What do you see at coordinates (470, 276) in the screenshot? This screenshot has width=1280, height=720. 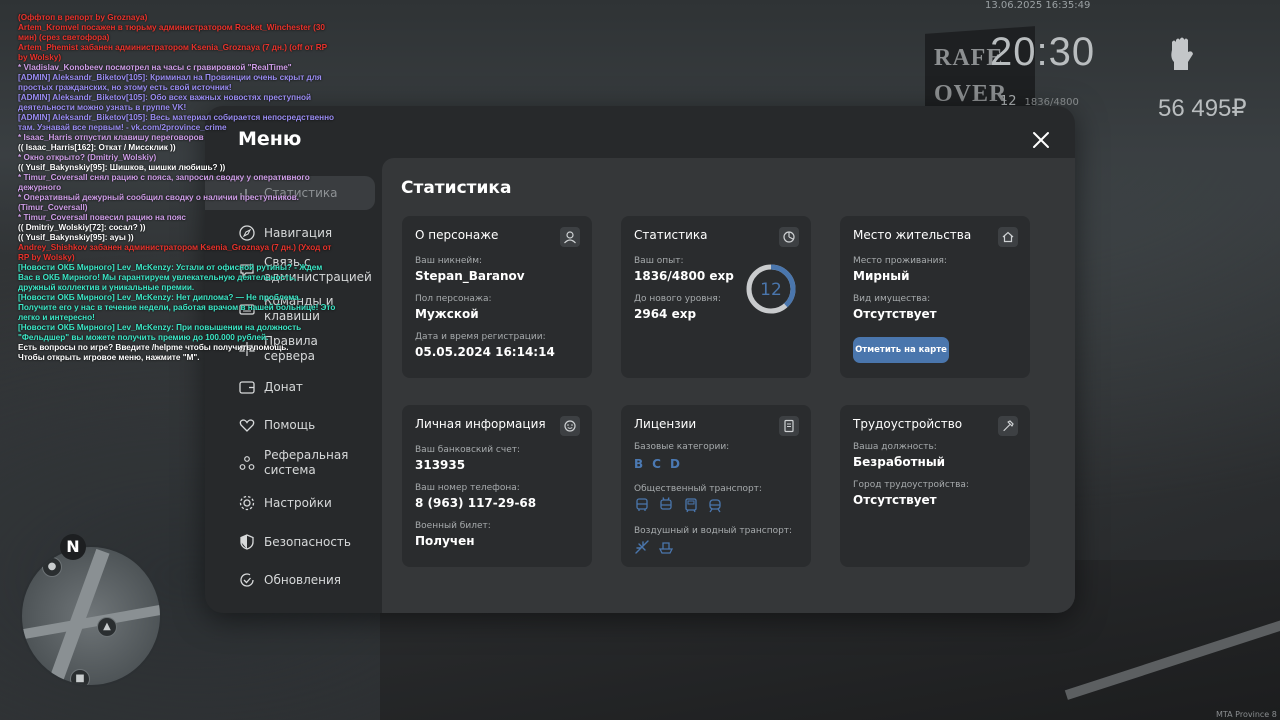 I see `nickname-value: Stepan_Baranov` at bounding box center [470, 276].